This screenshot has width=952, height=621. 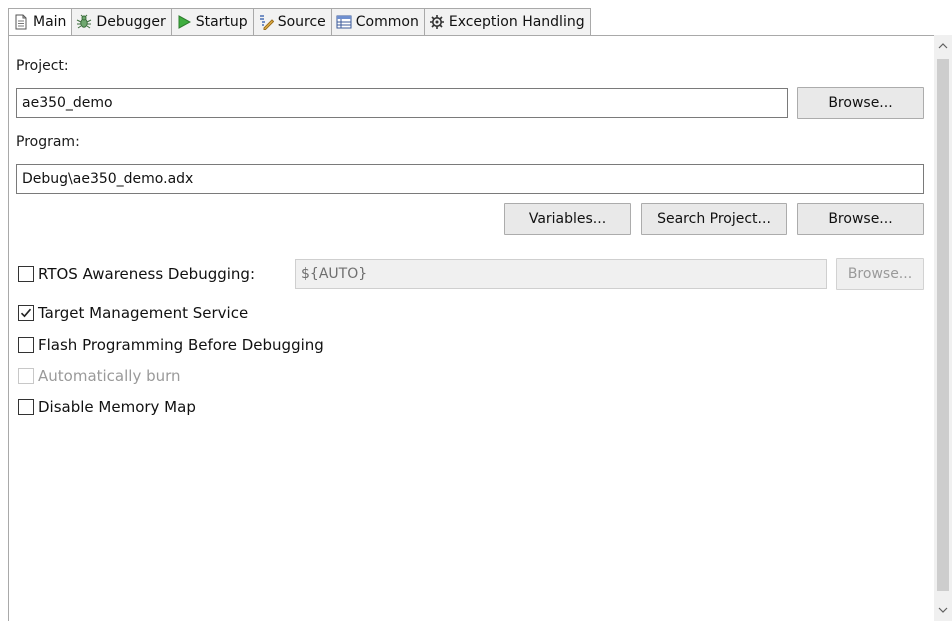 What do you see at coordinates (943, 325) in the screenshot?
I see `scrollbar-thumb` at bounding box center [943, 325].